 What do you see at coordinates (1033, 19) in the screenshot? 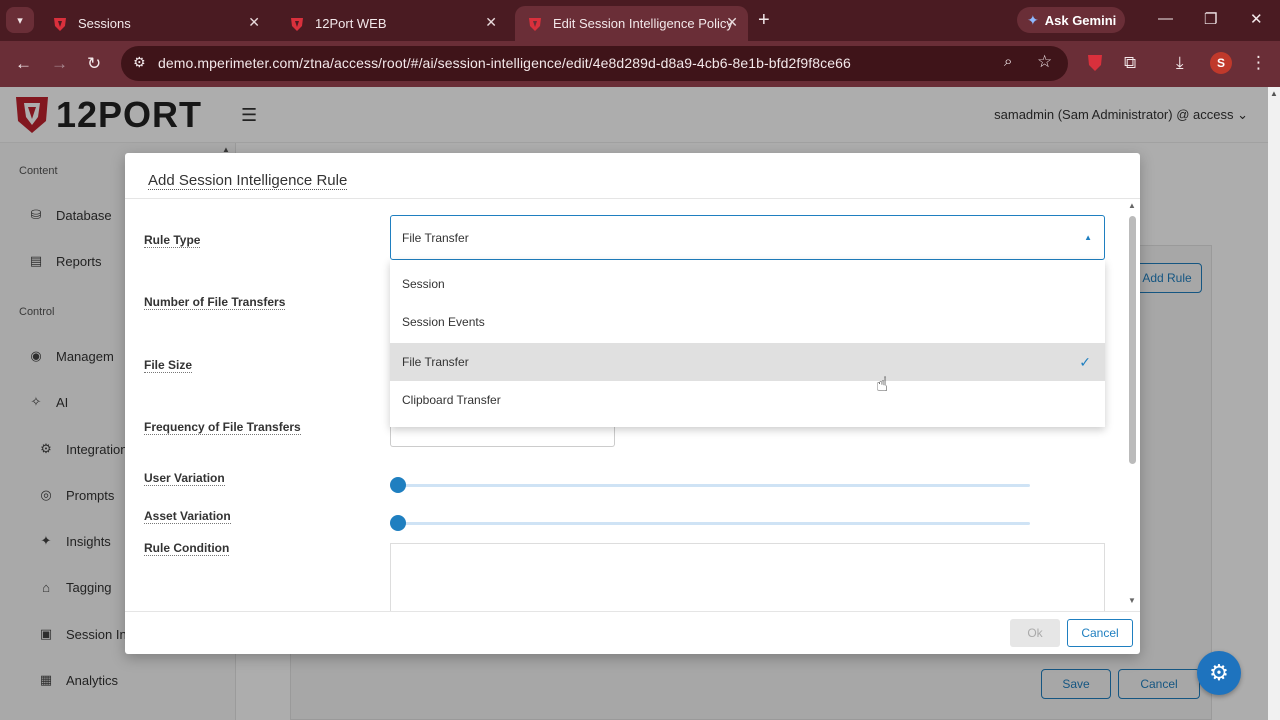
I see `gemini-sparkle-icon: ✦` at bounding box center [1033, 19].